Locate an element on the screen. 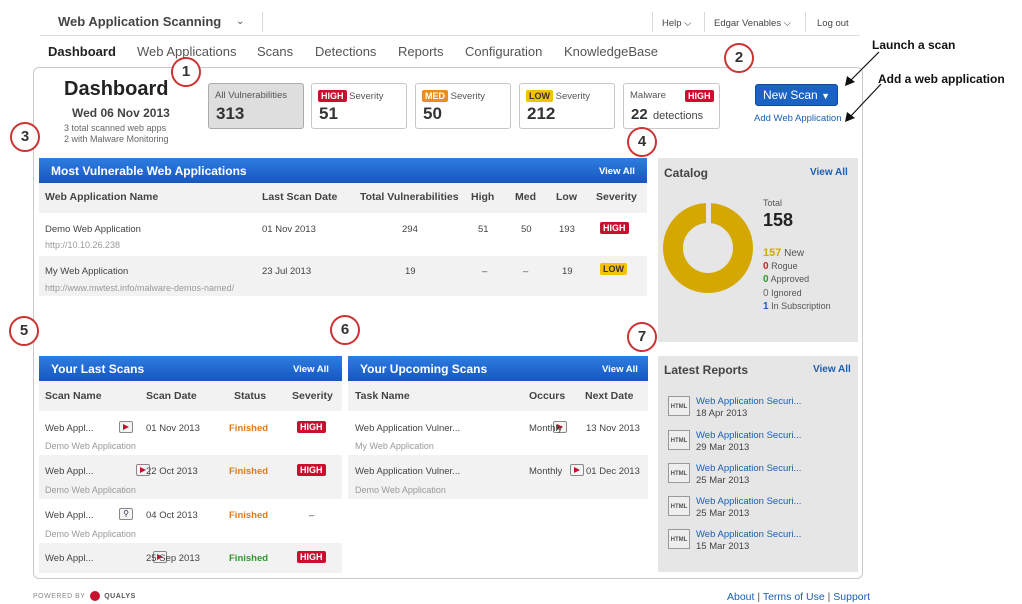 Image resolution: width=1022 pixels, height=604 pixels. terms-link: Terms of Use is located at coordinates (794, 597).